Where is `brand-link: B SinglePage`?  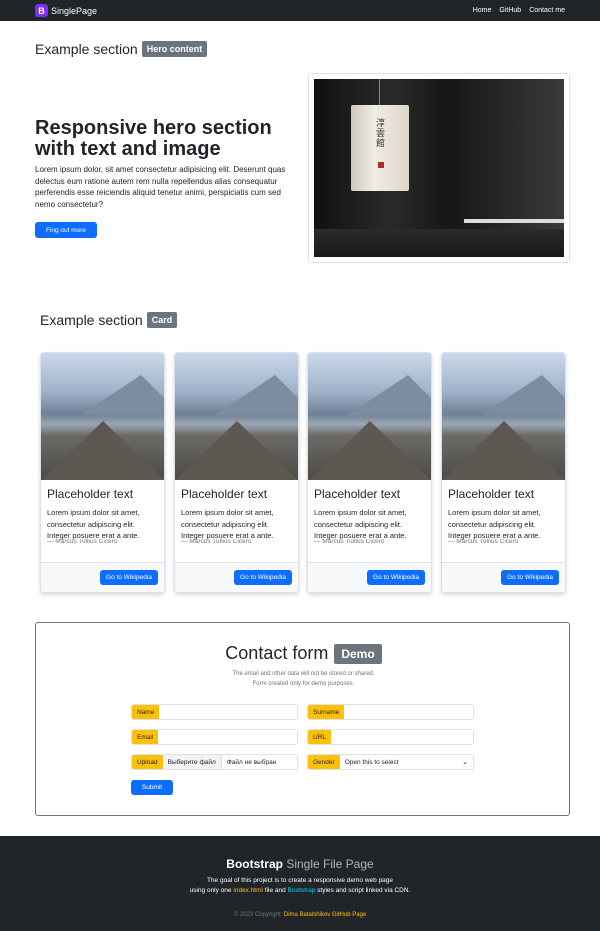
brand-link: B SinglePage is located at coordinates (66, 10).